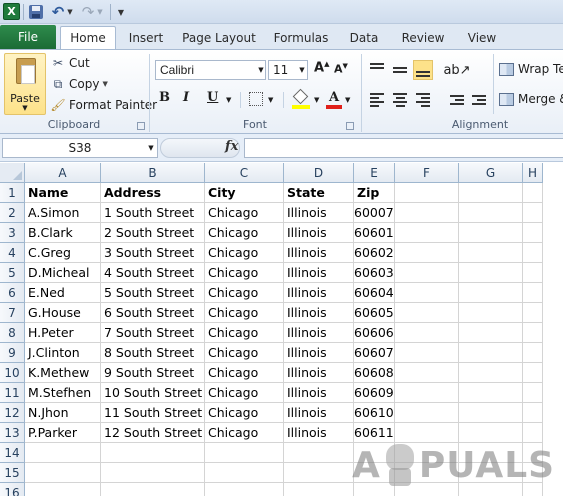 This screenshot has width=563, height=496. Describe the element at coordinates (70, 63) in the screenshot. I see `cut-button: ✂ Cut` at that location.